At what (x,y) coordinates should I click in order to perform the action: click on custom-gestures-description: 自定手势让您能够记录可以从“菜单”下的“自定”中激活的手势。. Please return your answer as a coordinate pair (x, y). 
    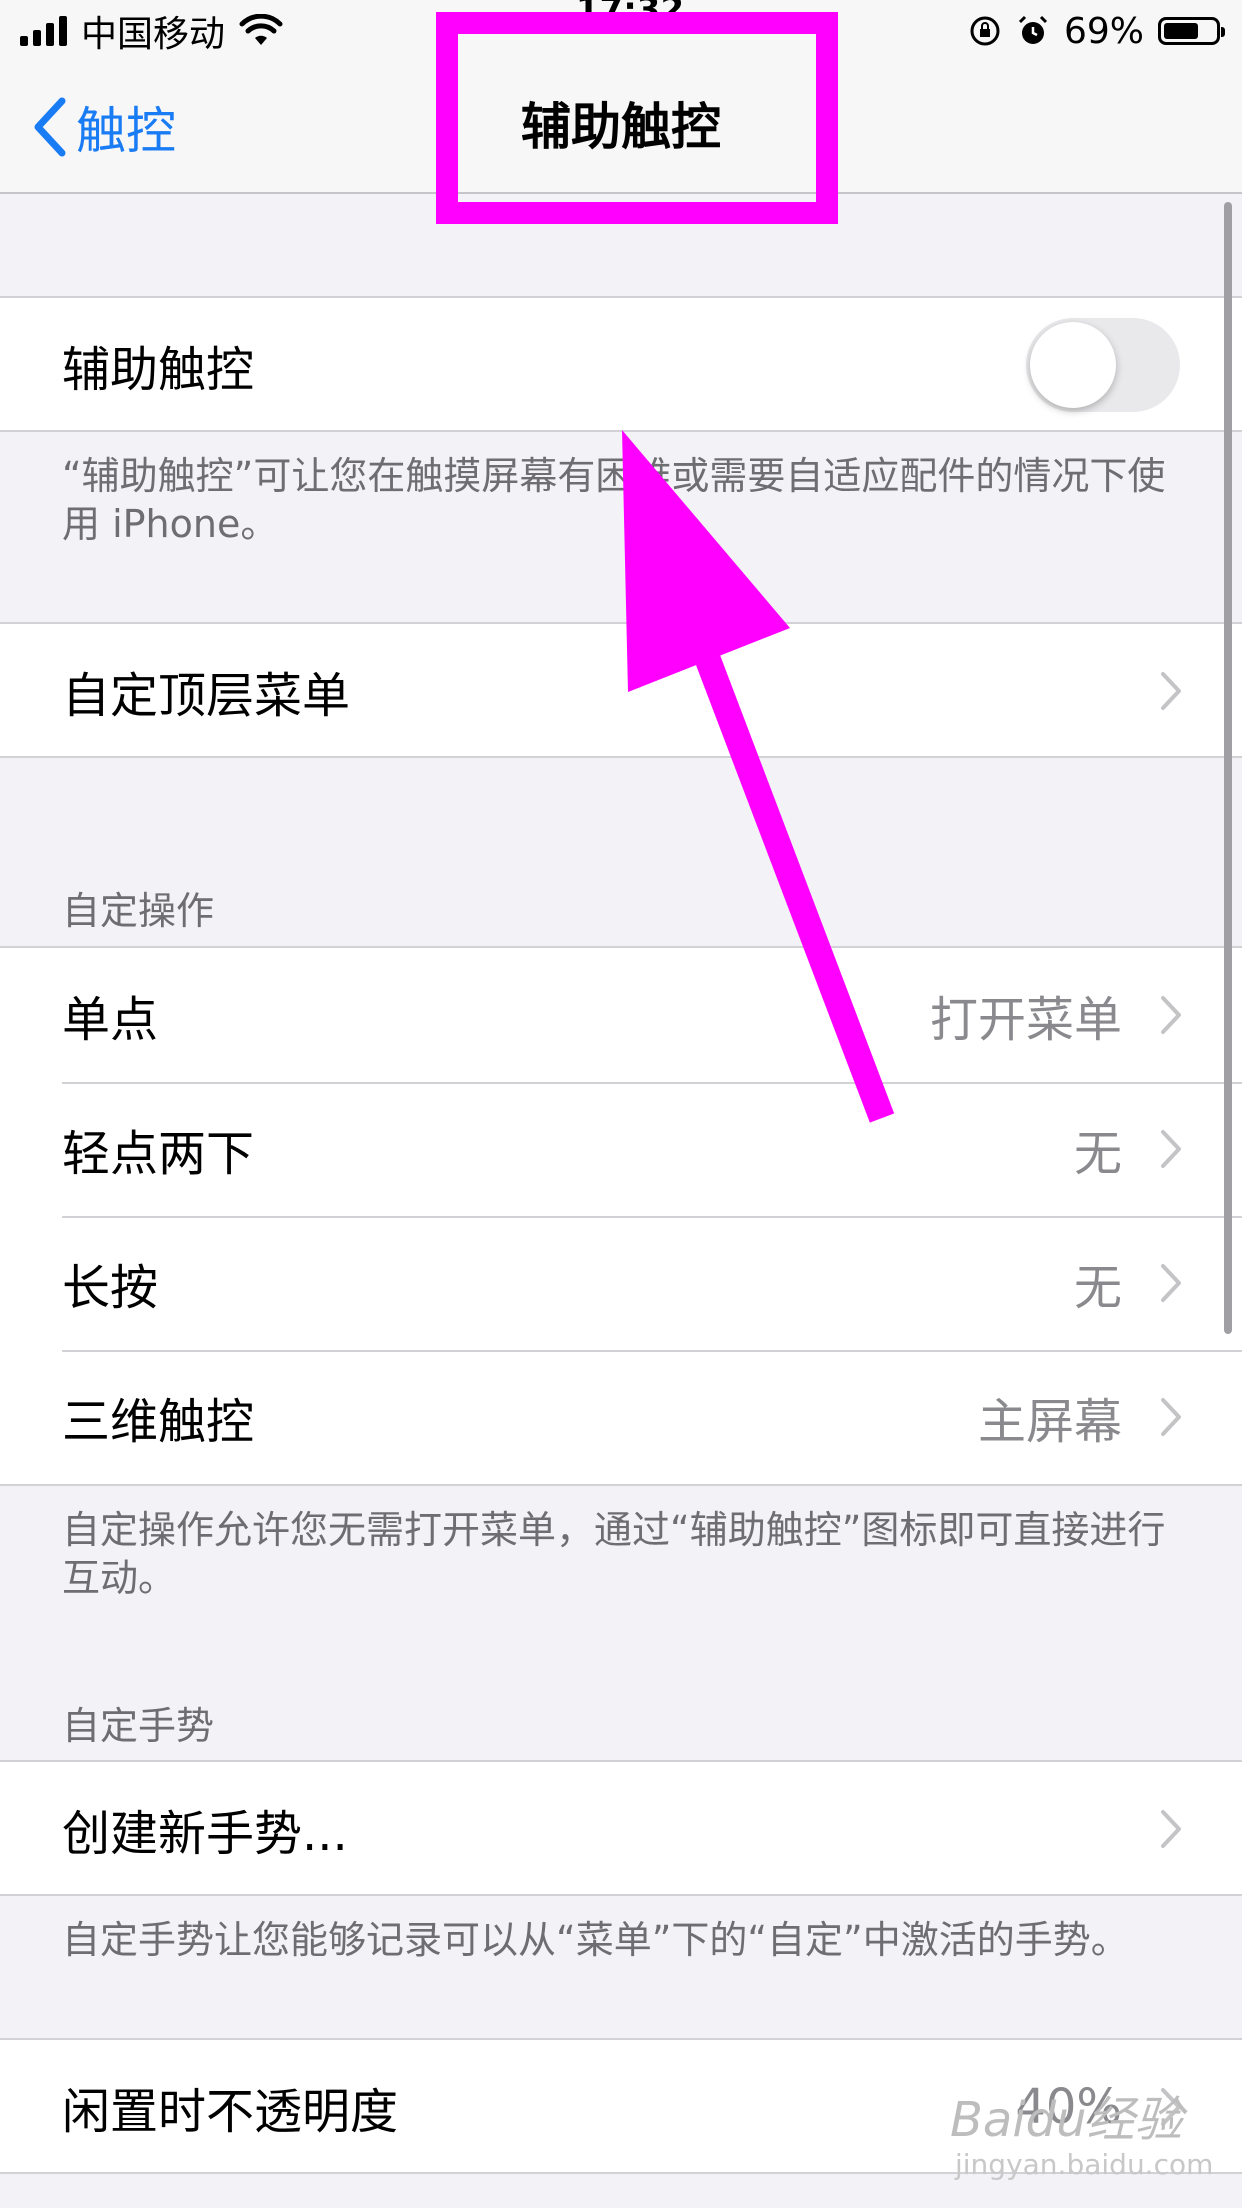
    Looking at the image, I should click on (595, 1940).